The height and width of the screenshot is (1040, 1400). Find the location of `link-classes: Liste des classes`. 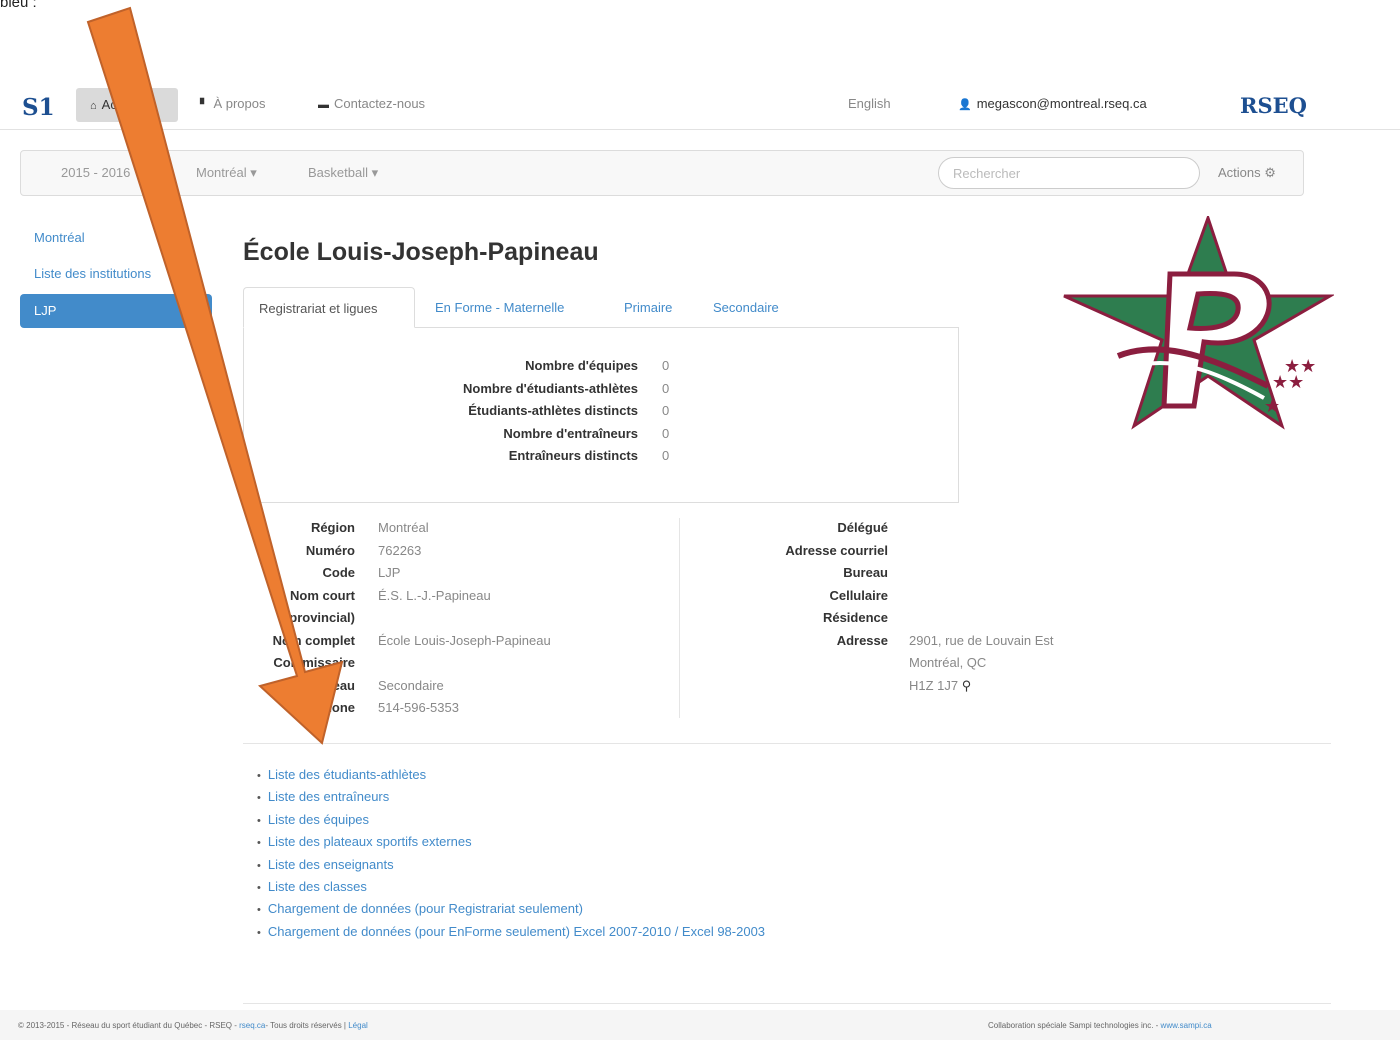

link-classes: Liste des classes is located at coordinates (511, 890).